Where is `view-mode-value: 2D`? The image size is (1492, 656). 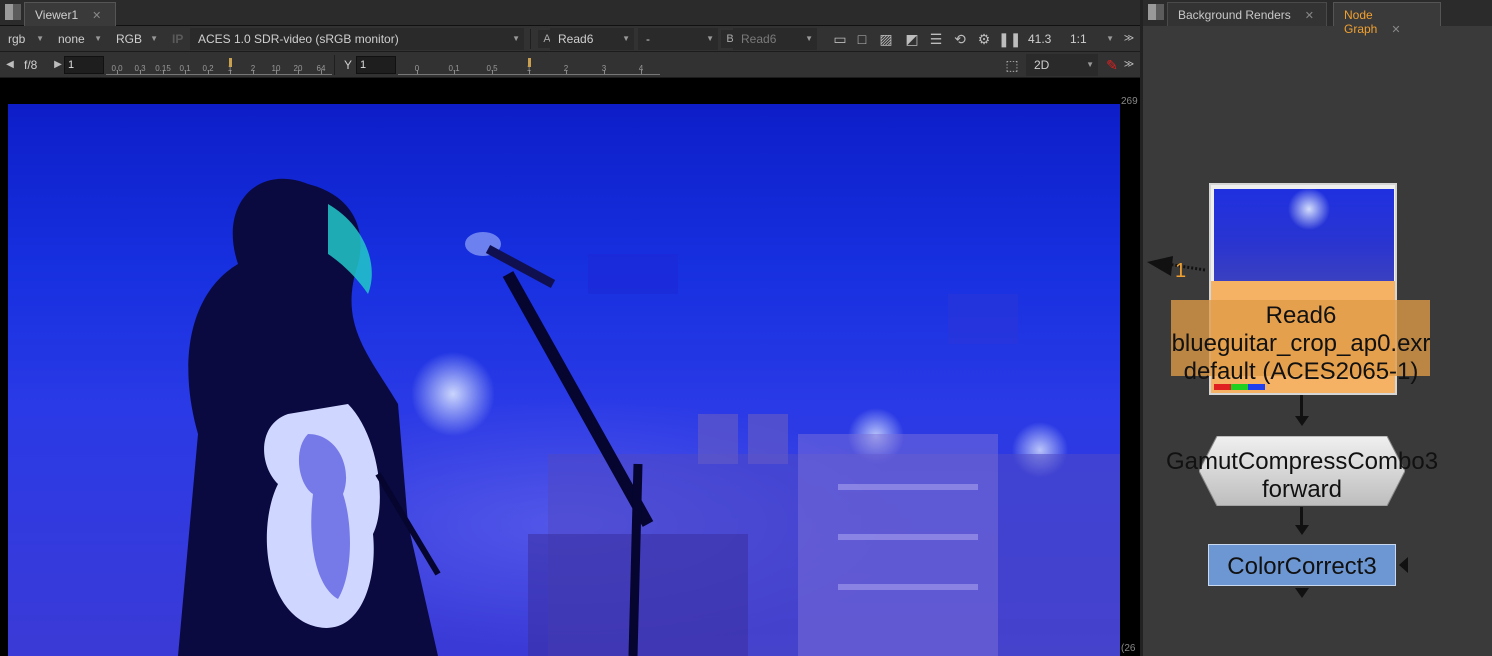 view-mode-value: 2D is located at coordinates (1042, 65).